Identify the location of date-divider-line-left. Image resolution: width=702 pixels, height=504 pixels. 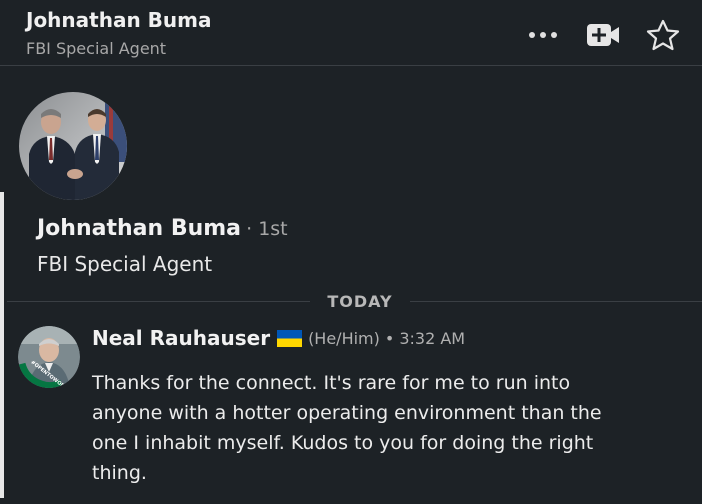
(158, 301).